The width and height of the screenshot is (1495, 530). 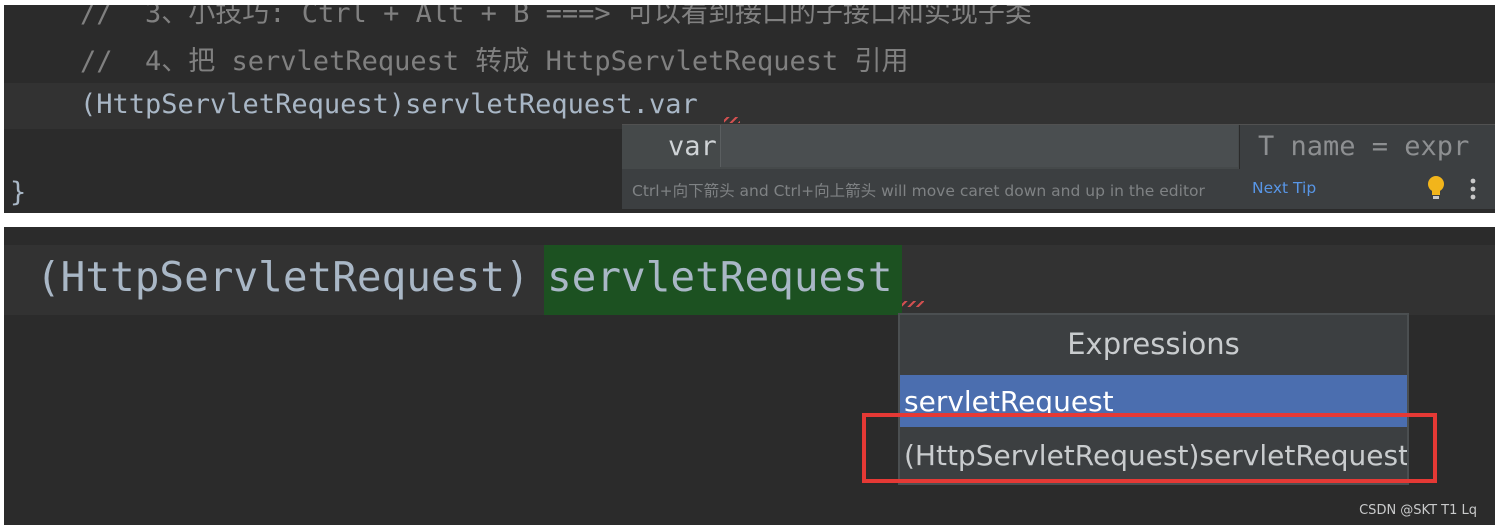 What do you see at coordinates (1149, 448) in the screenshot?
I see `red-highlight-box` at bounding box center [1149, 448].